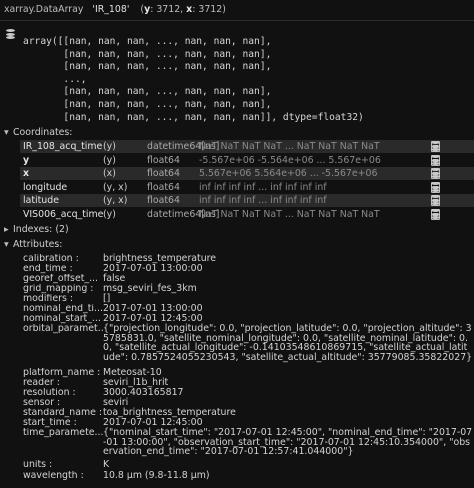  Describe the element at coordinates (51, 259) in the screenshot. I see `attr-key: calibration :` at that location.